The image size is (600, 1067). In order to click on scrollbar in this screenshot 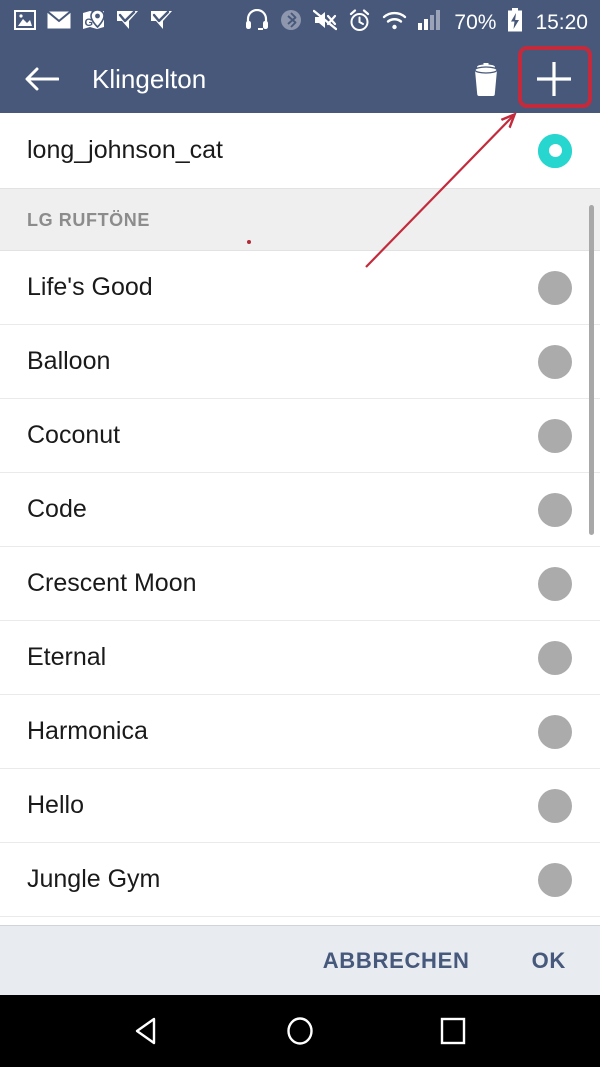, I will do `click(591, 519)`.